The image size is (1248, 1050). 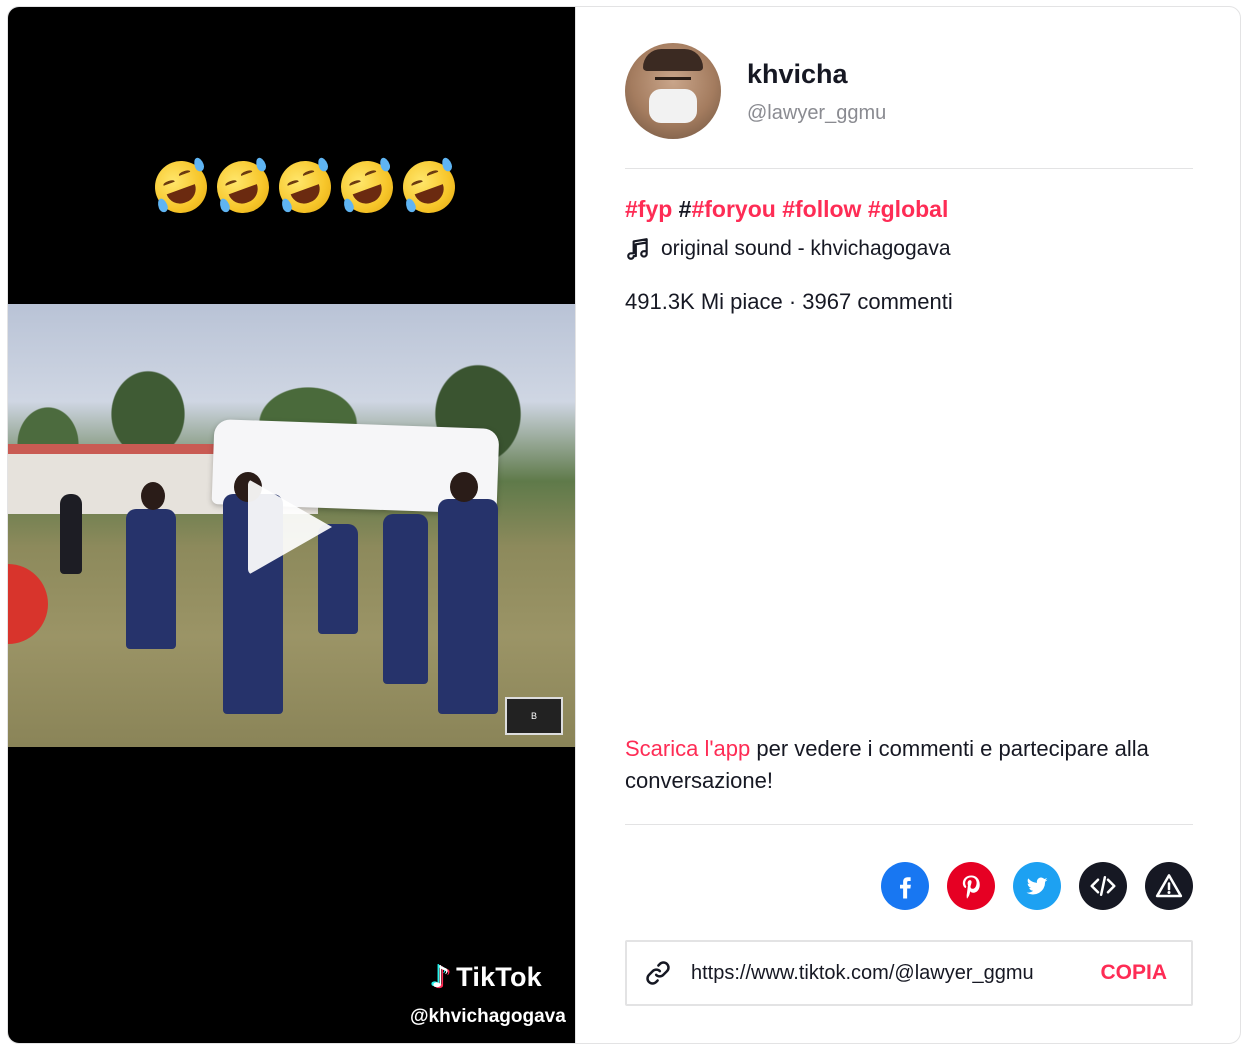 I want to click on facebook-icon, so click(x=905, y=888).